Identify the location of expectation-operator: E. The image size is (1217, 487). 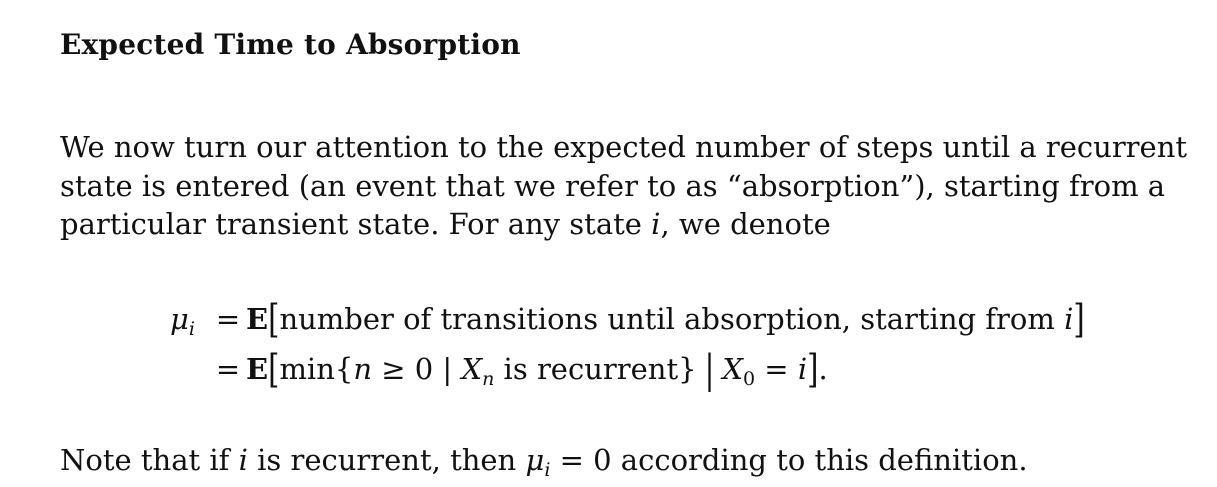
(257, 319).